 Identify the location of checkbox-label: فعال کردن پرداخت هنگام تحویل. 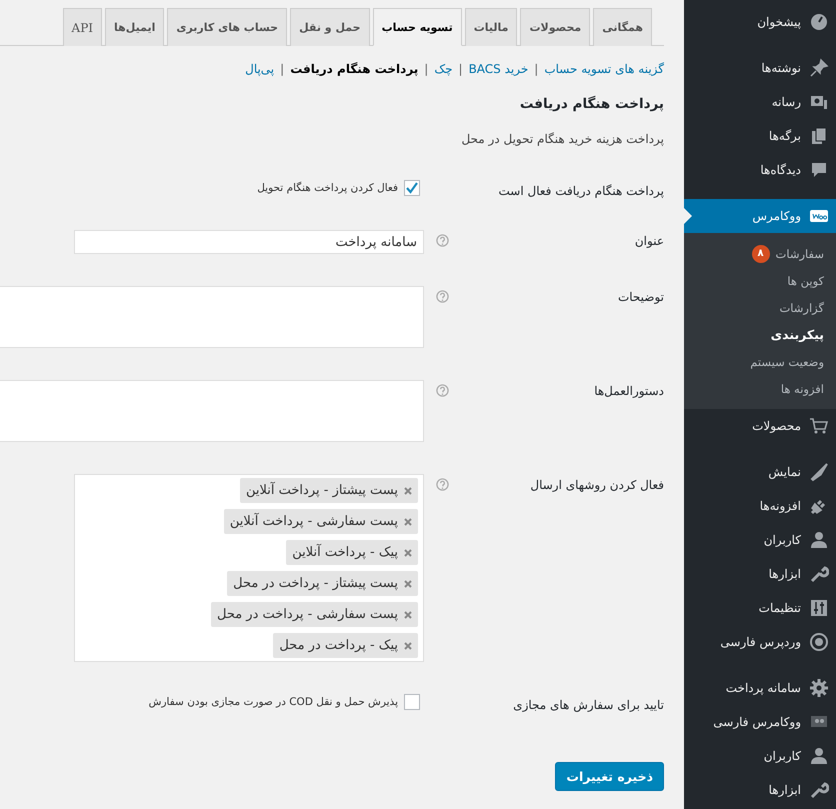
(327, 188).